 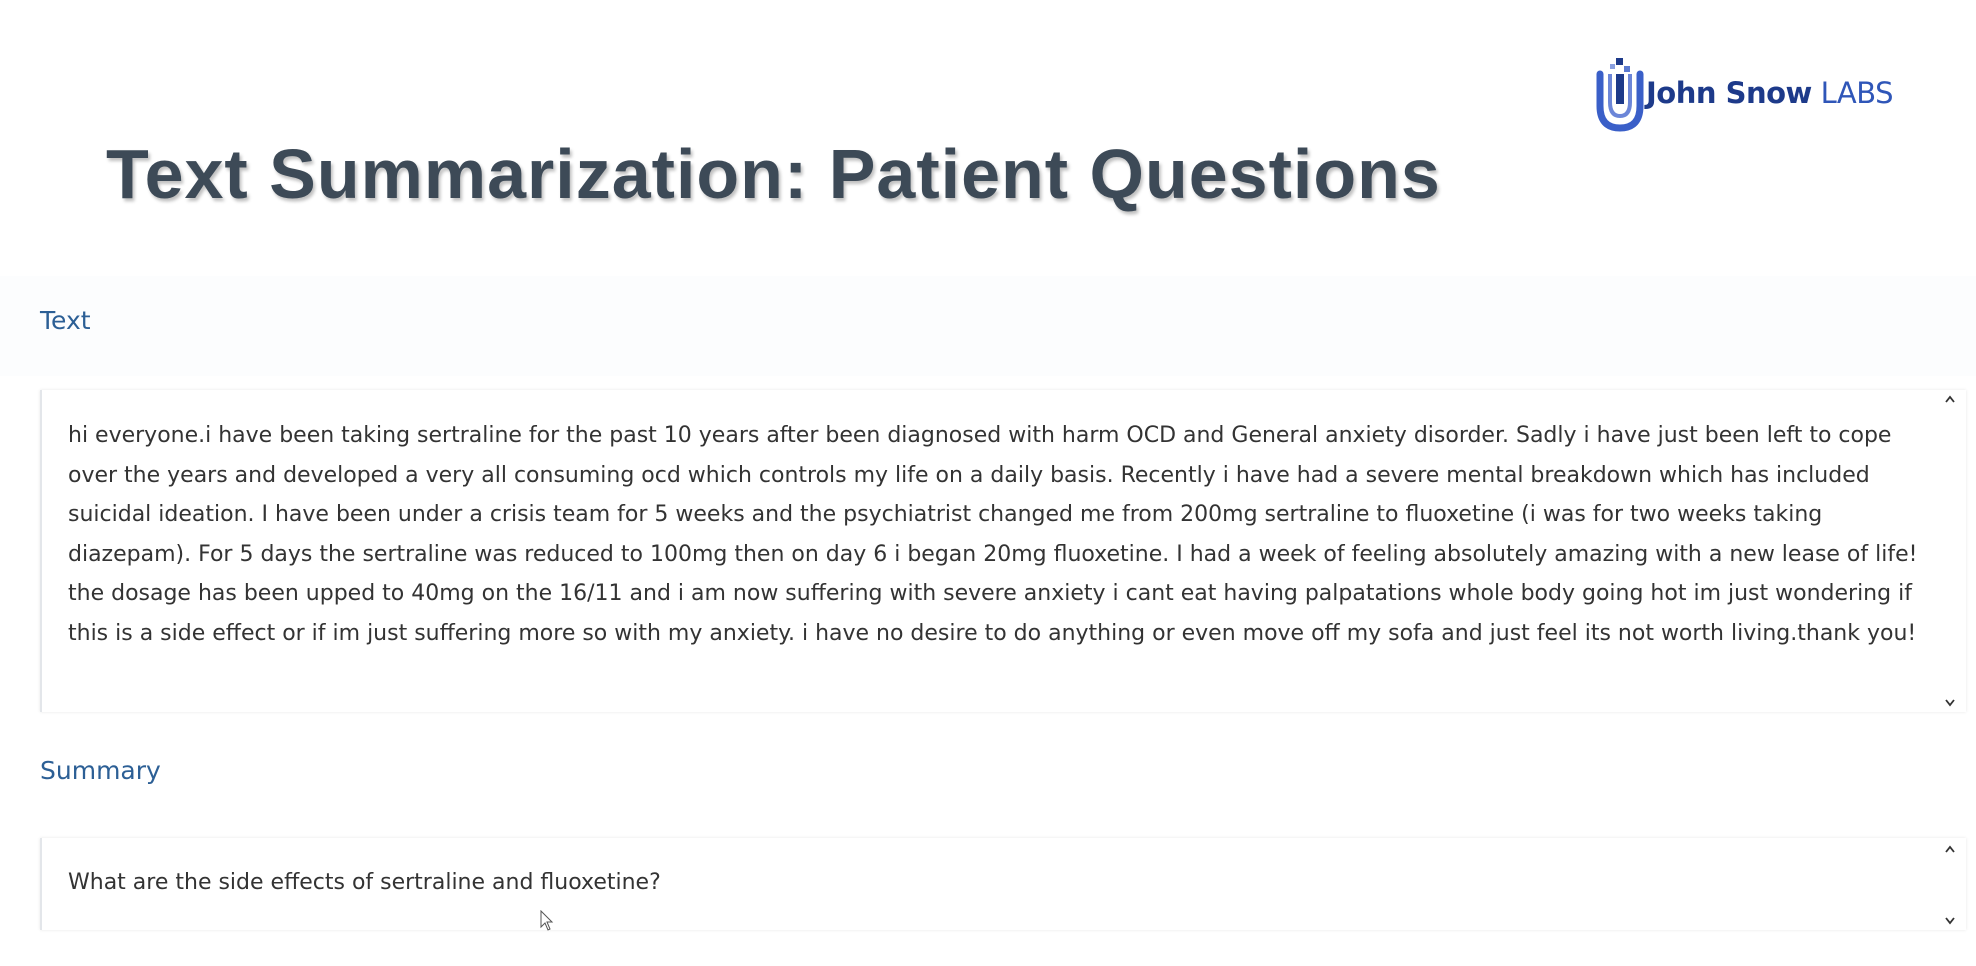 I want to click on text-section-label: Text, so click(x=65, y=320).